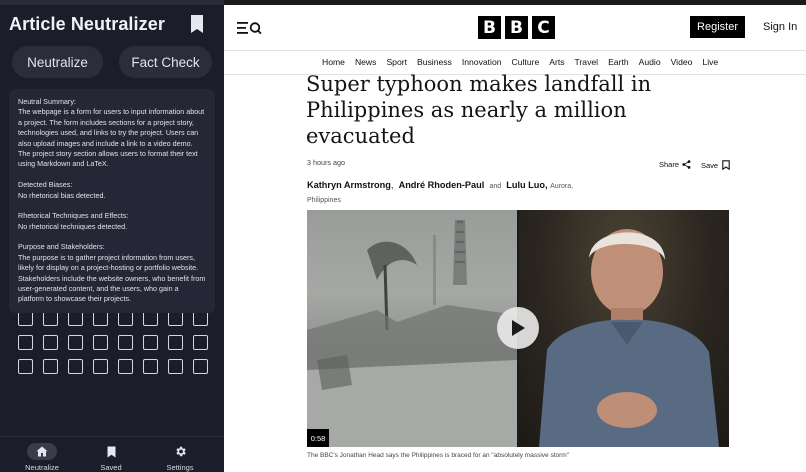  I want to click on logo-letter: C, so click(543, 27).